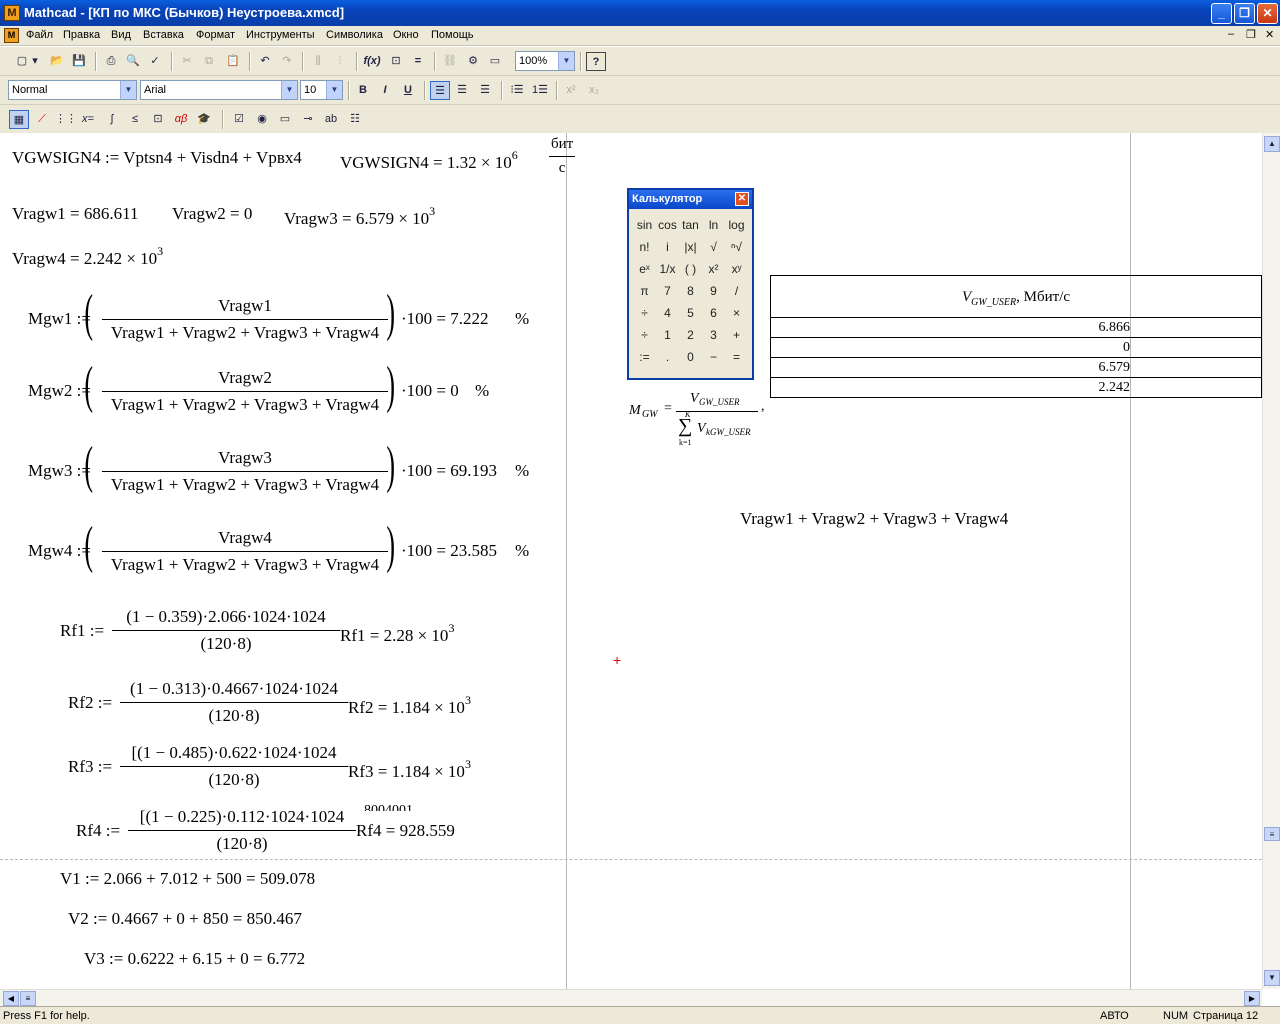  Describe the element at coordinates (363, 90) in the screenshot. I see `bold-button: B` at that location.